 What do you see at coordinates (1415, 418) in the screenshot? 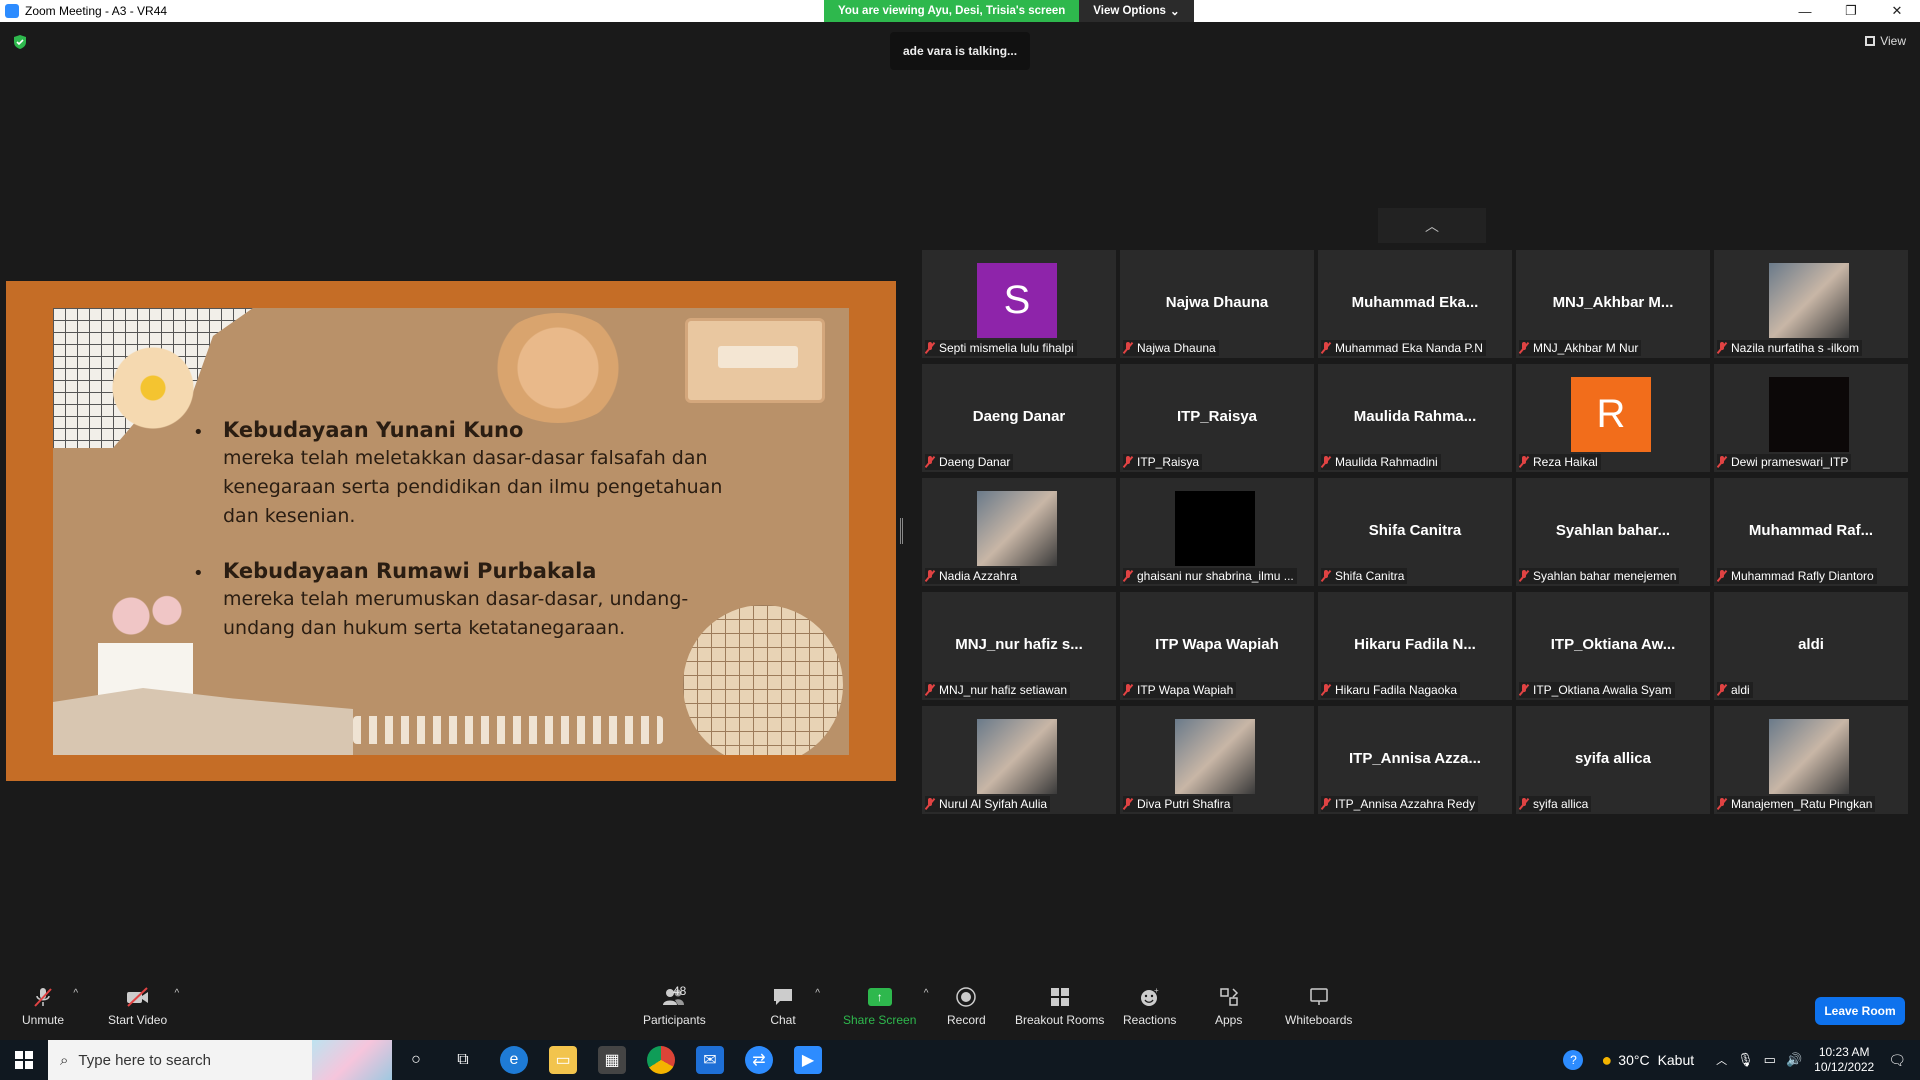
I see `participant-tile: Maulida Rahma... Maulida Rahmadini` at bounding box center [1415, 418].